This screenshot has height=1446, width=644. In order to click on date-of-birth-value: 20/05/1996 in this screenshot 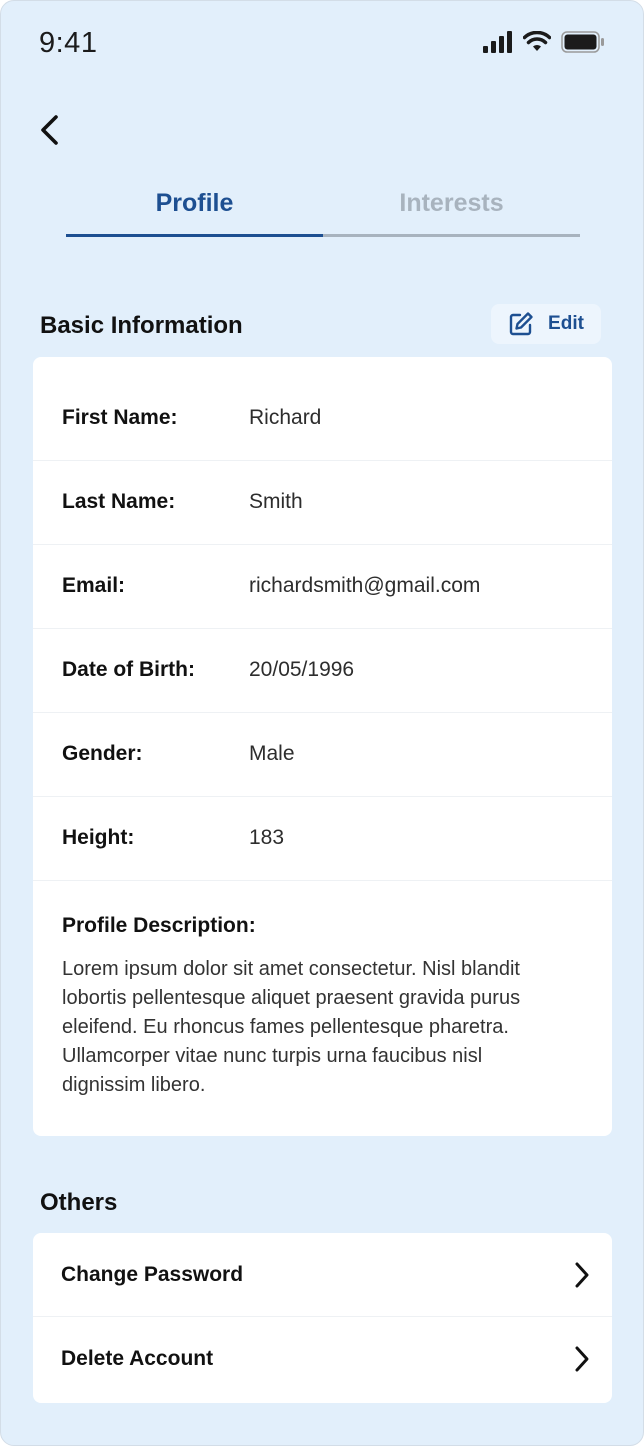, I will do `click(302, 669)`.